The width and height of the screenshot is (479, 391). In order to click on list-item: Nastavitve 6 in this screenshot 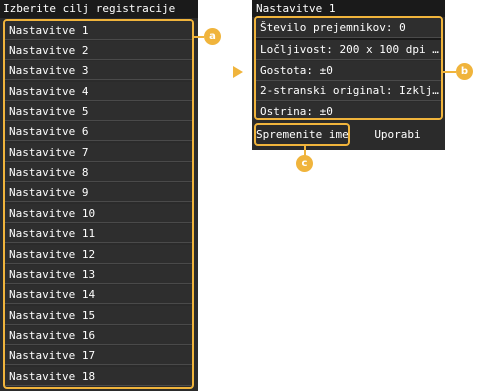, I will do `click(98, 131)`.